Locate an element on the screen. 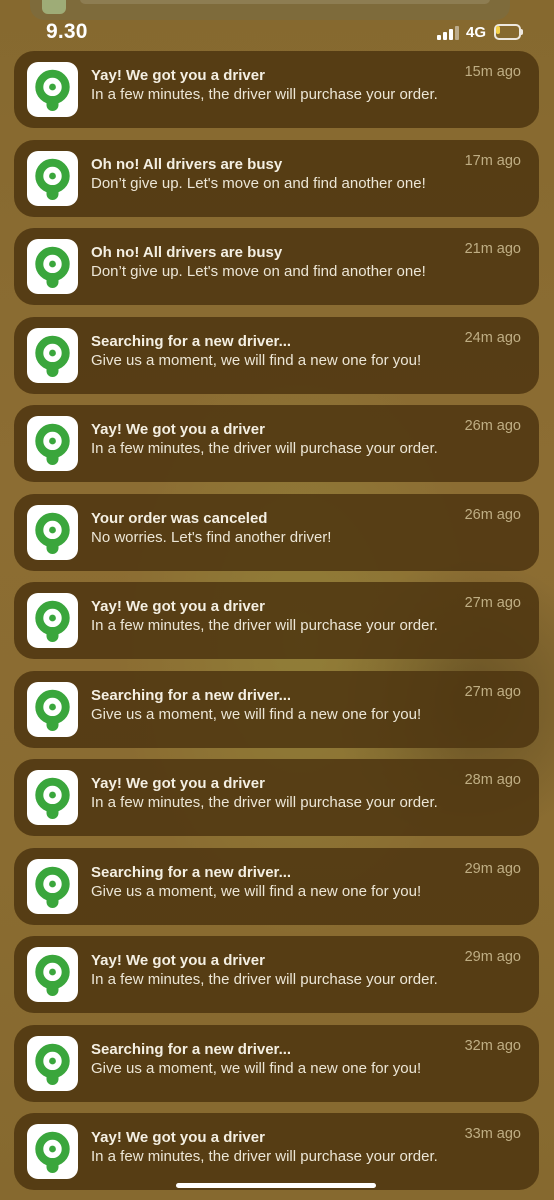 This screenshot has width=554, height=1200. partially-hidden-notification is located at coordinates (270, 10).